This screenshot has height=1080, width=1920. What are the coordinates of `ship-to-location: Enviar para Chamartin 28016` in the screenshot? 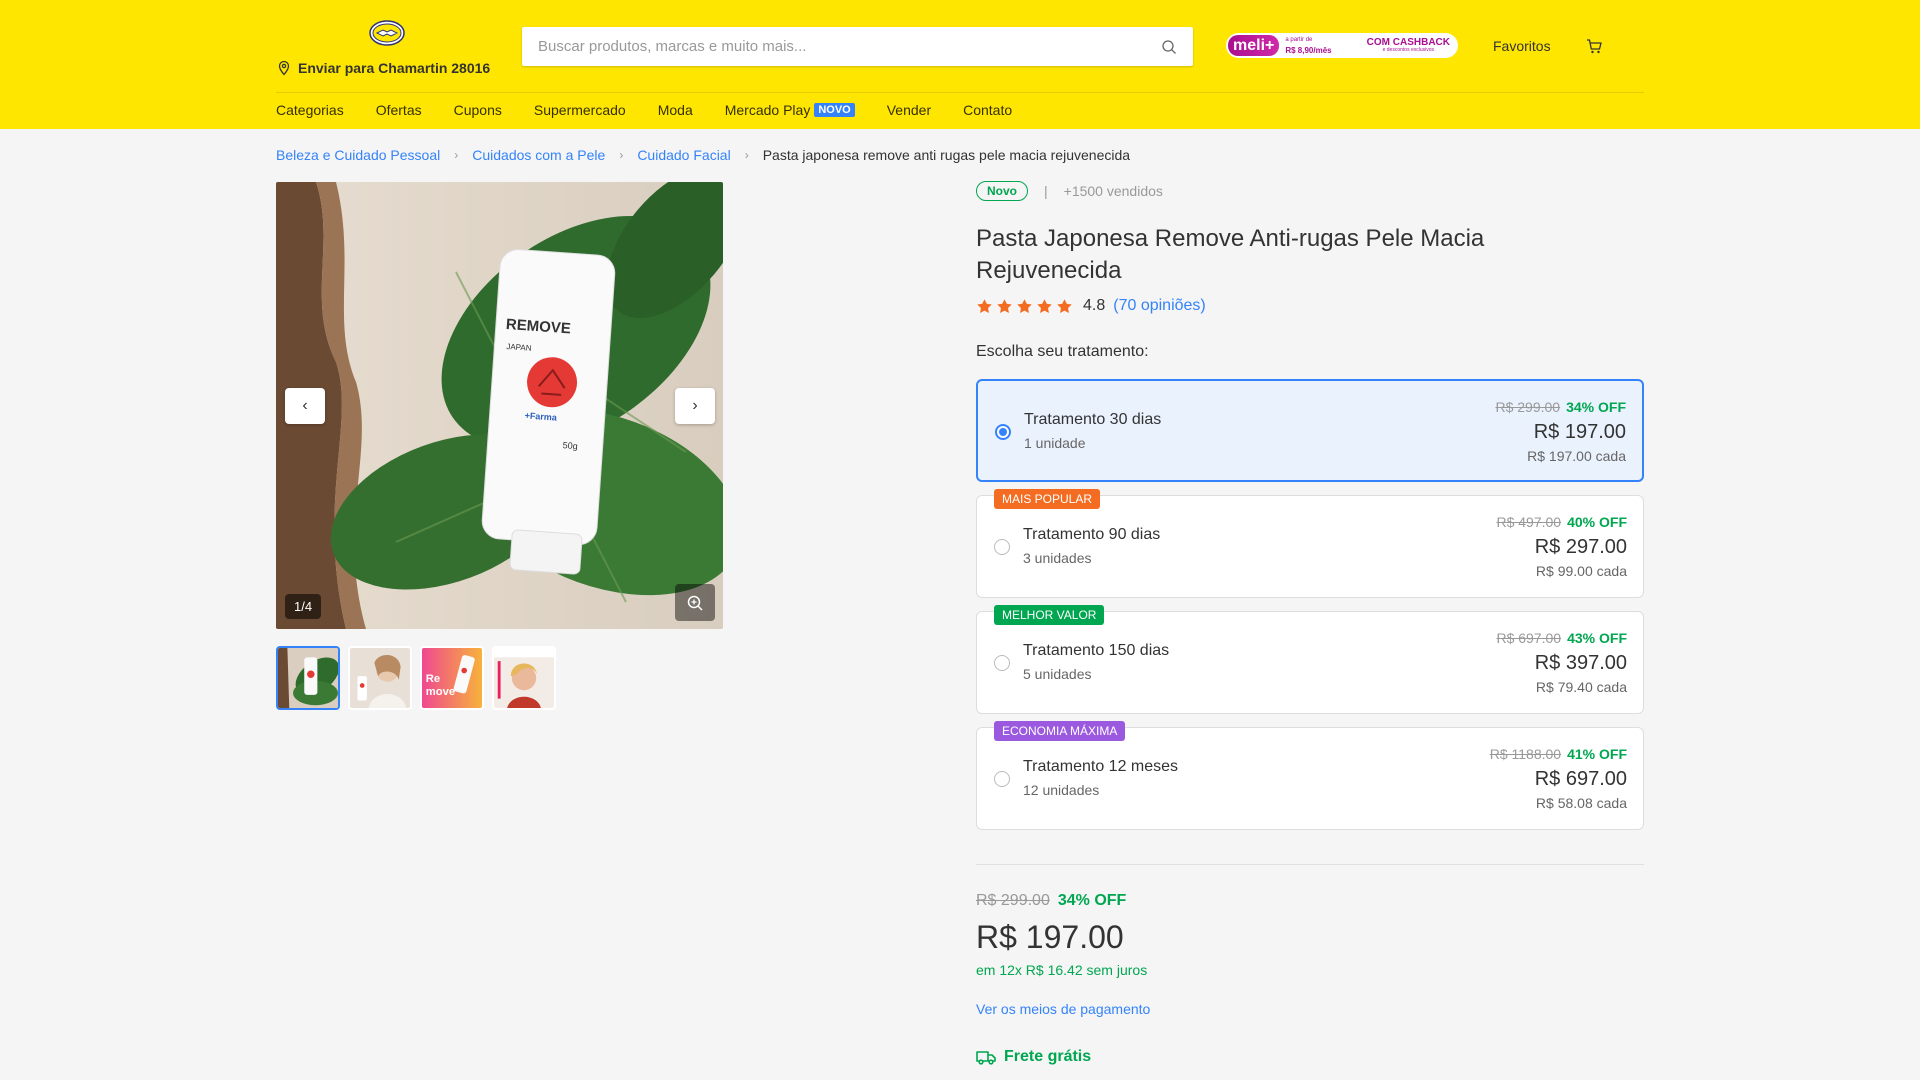 It's located at (383, 68).